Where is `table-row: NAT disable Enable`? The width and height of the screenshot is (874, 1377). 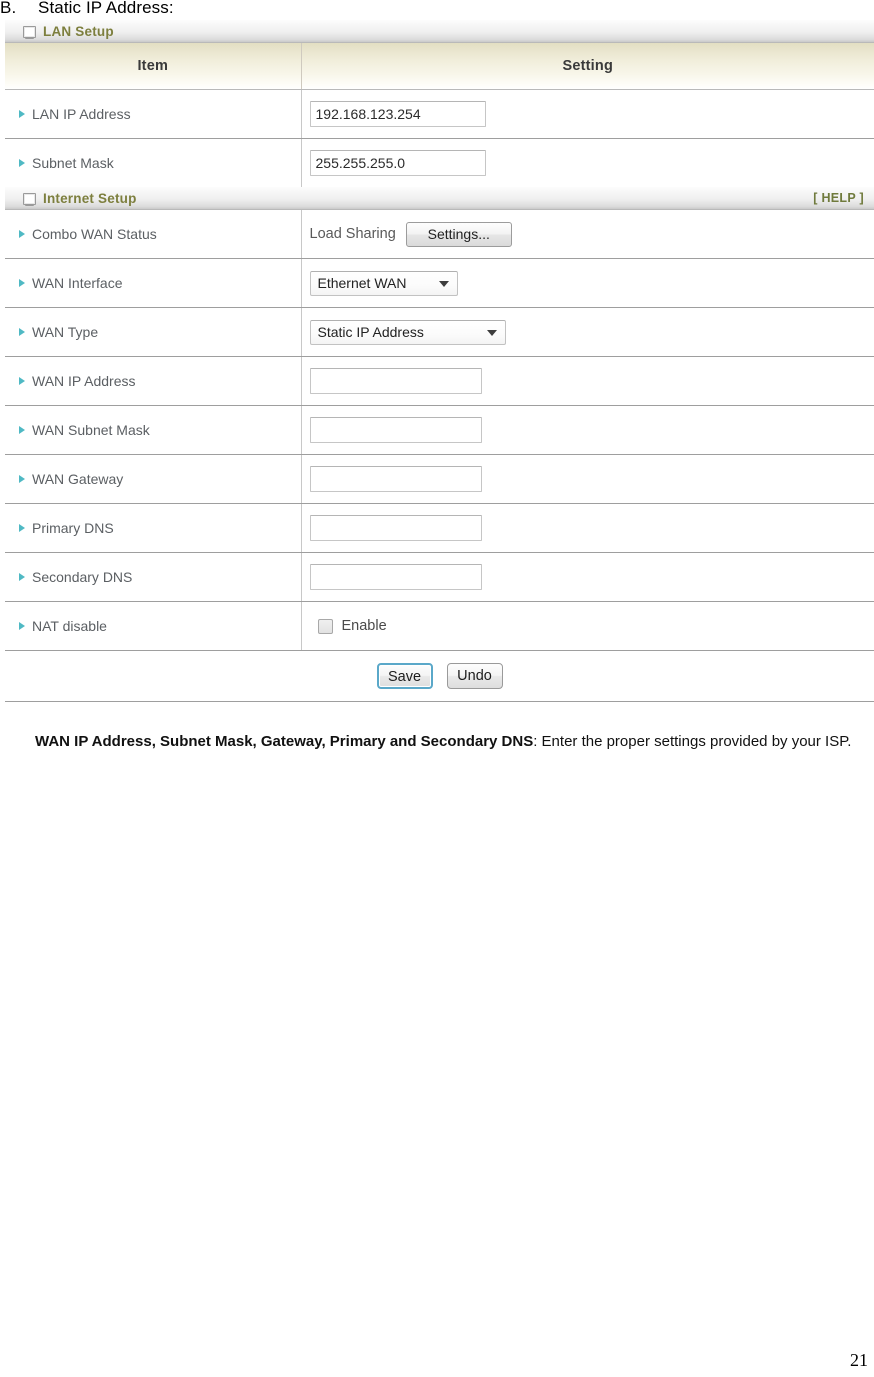 table-row: NAT disable Enable is located at coordinates (439, 625).